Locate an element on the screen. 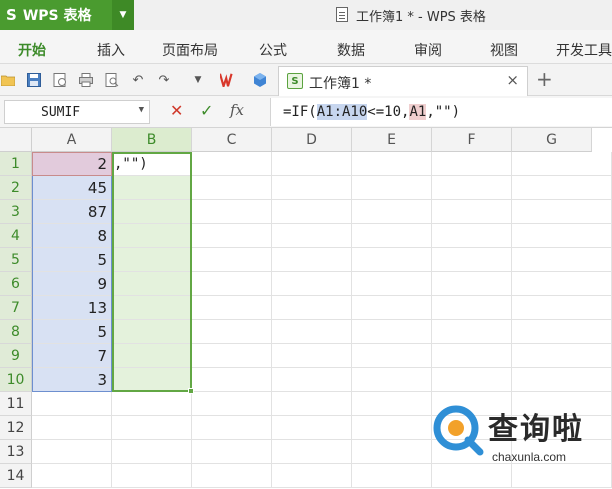  row-header-5: 5 is located at coordinates (16, 260).